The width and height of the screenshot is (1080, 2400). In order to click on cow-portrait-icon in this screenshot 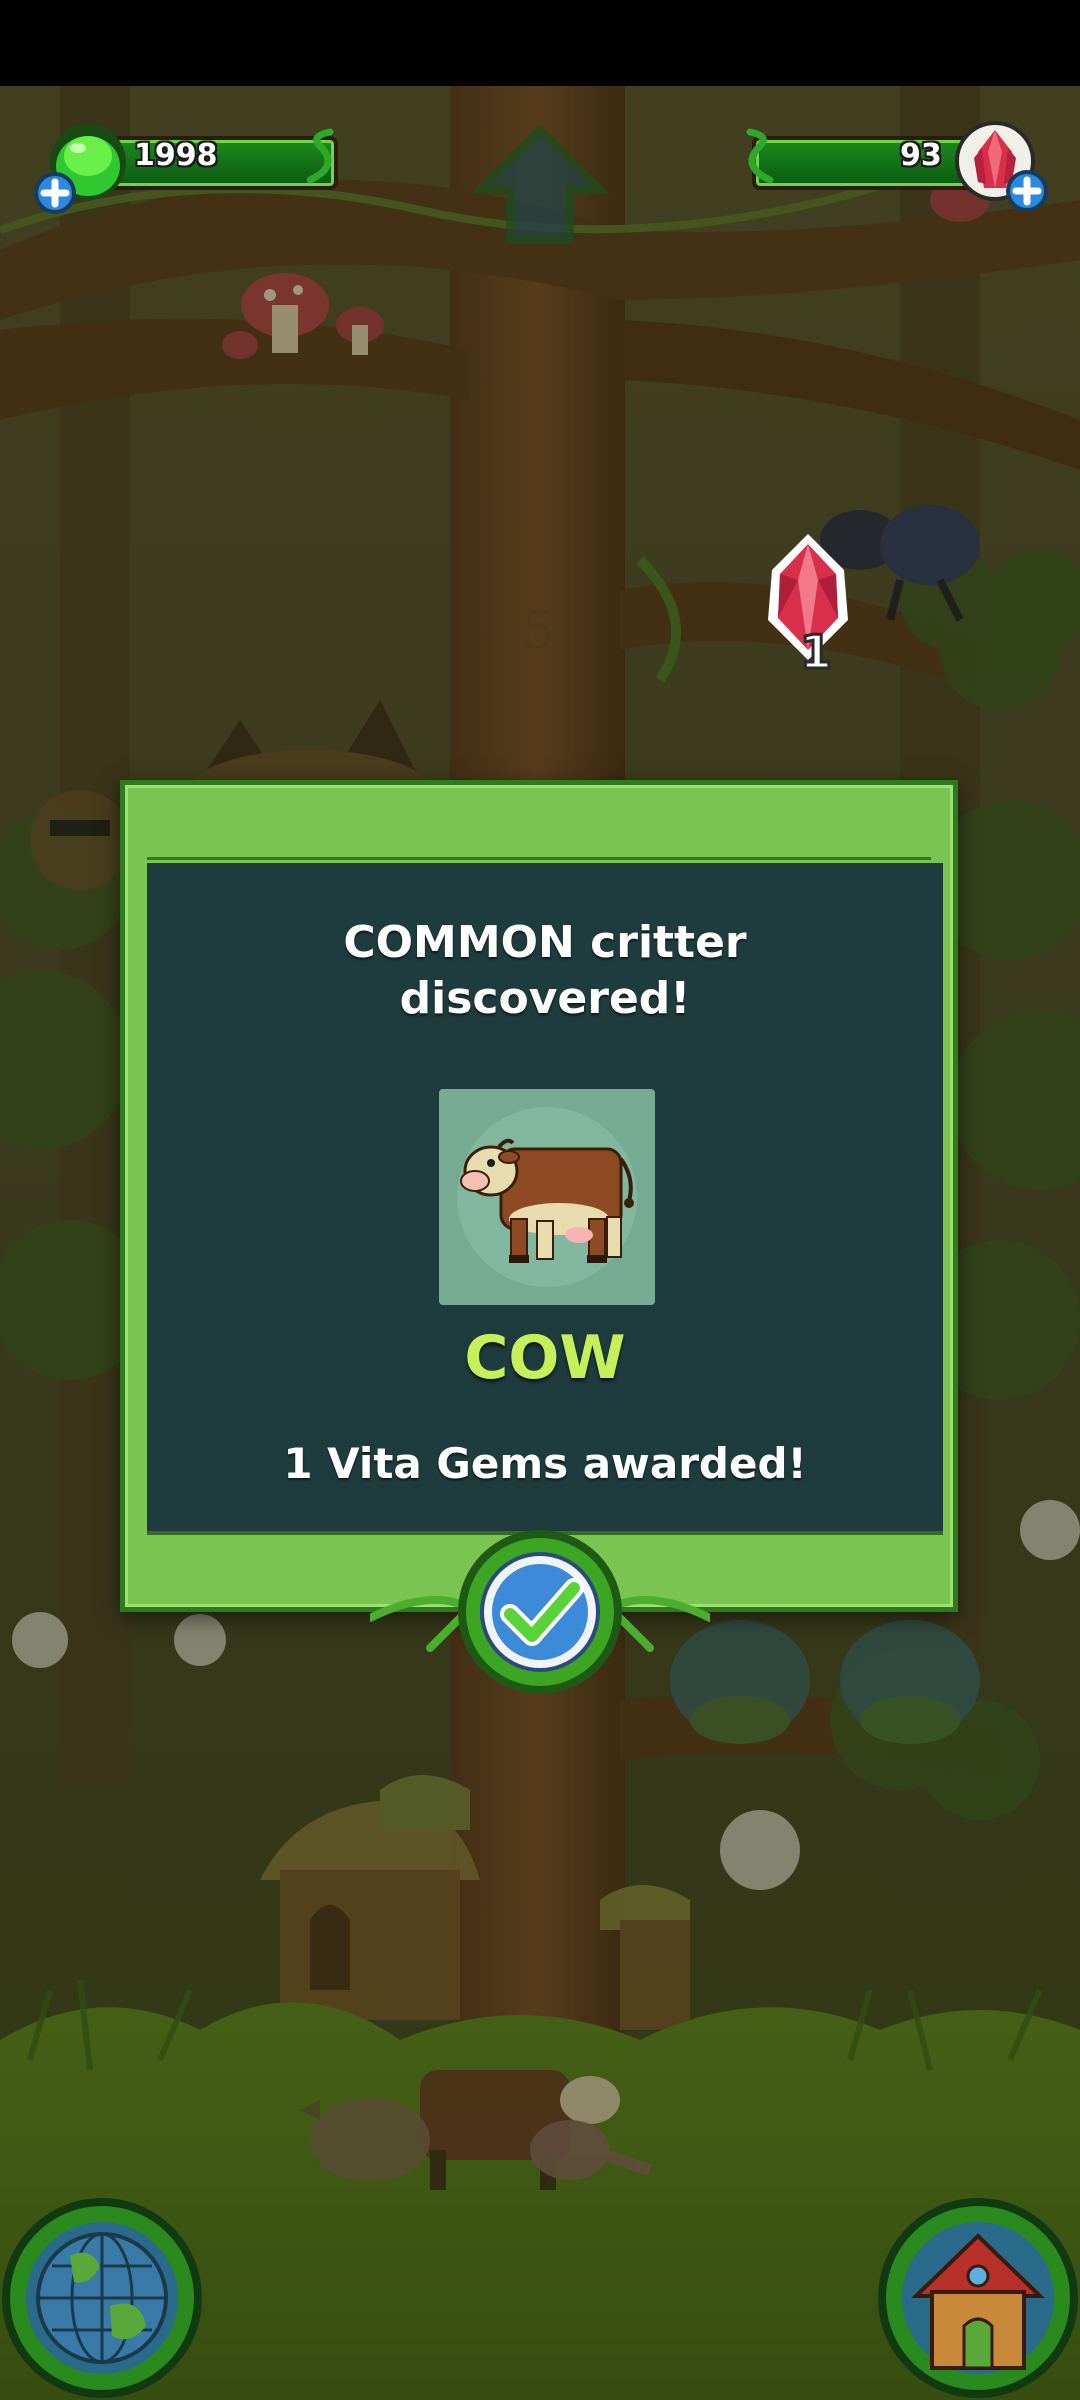, I will do `click(547, 1197)`.